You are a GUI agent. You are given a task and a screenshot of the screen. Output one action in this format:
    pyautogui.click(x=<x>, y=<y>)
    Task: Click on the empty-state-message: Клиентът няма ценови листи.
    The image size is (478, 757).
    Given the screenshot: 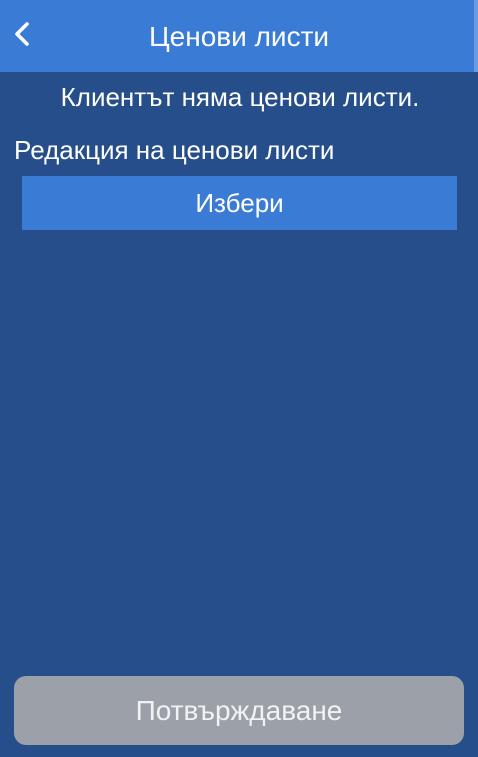 What is the action you would take?
    pyautogui.click(x=240, y=97)
    